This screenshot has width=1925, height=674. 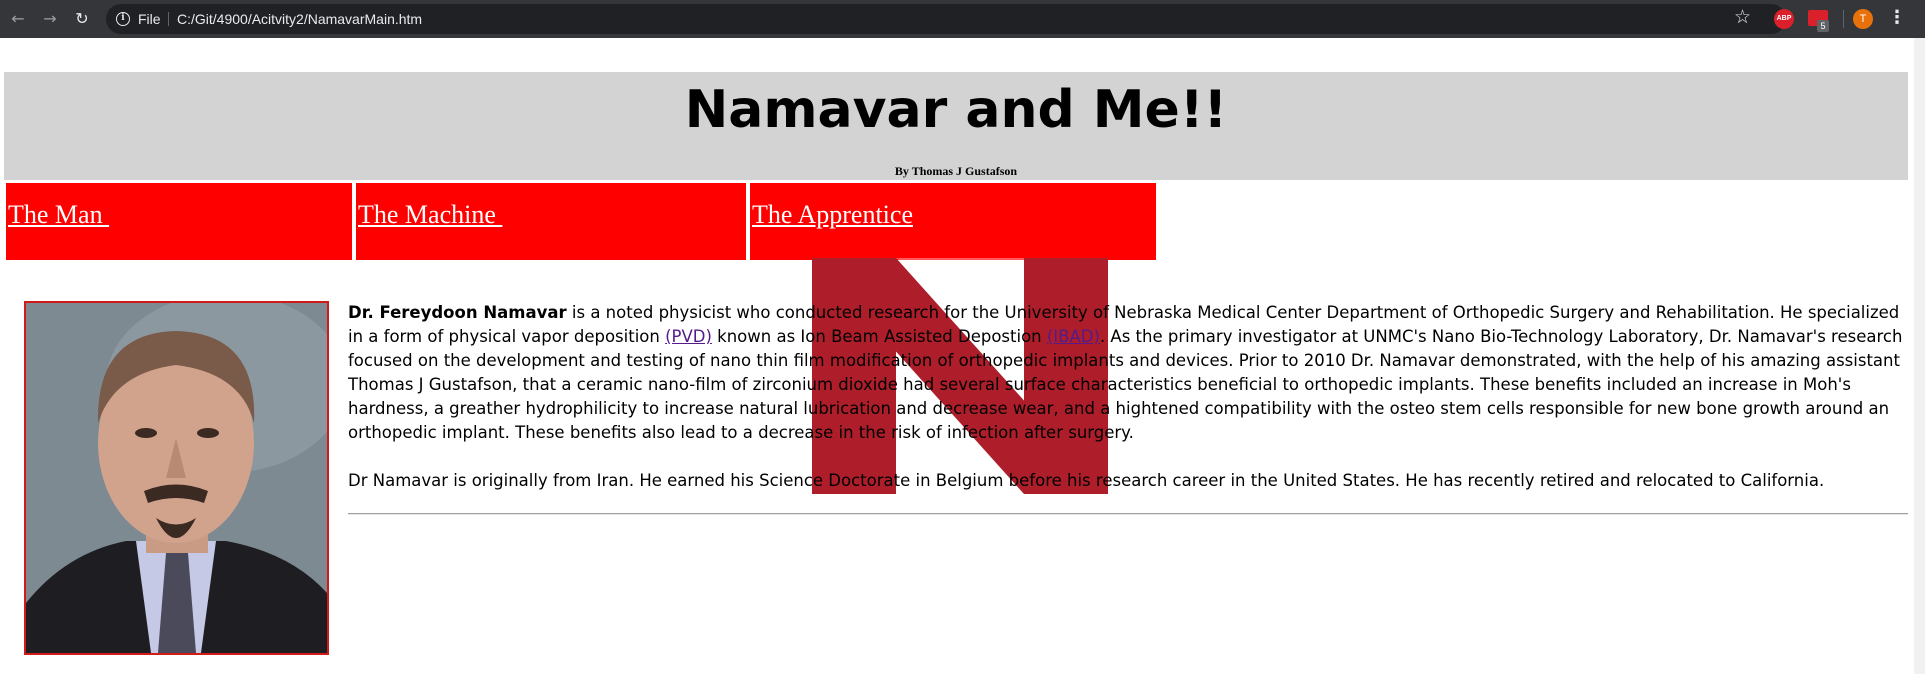 What do you see at coordinates (149, 19) in the screenshot?
I see `scheme-label: File` at bounding box center [149, 19].